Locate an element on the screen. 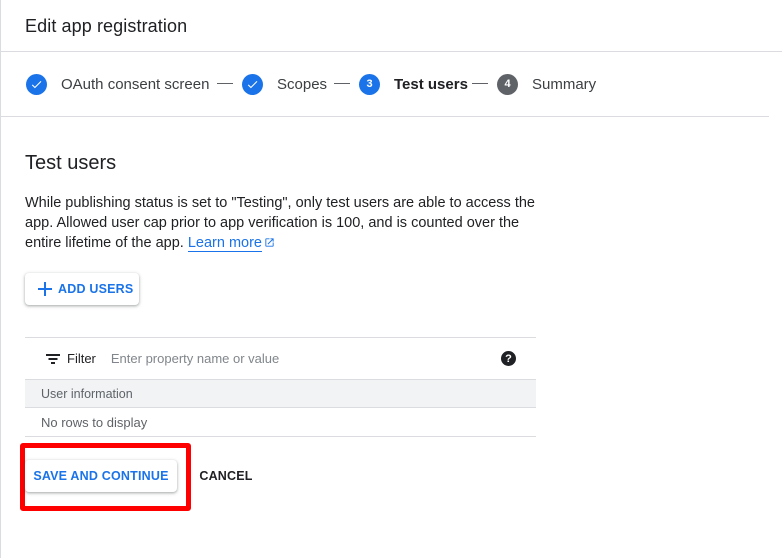  filter-label: Filter is located at coordinates (81, 358).